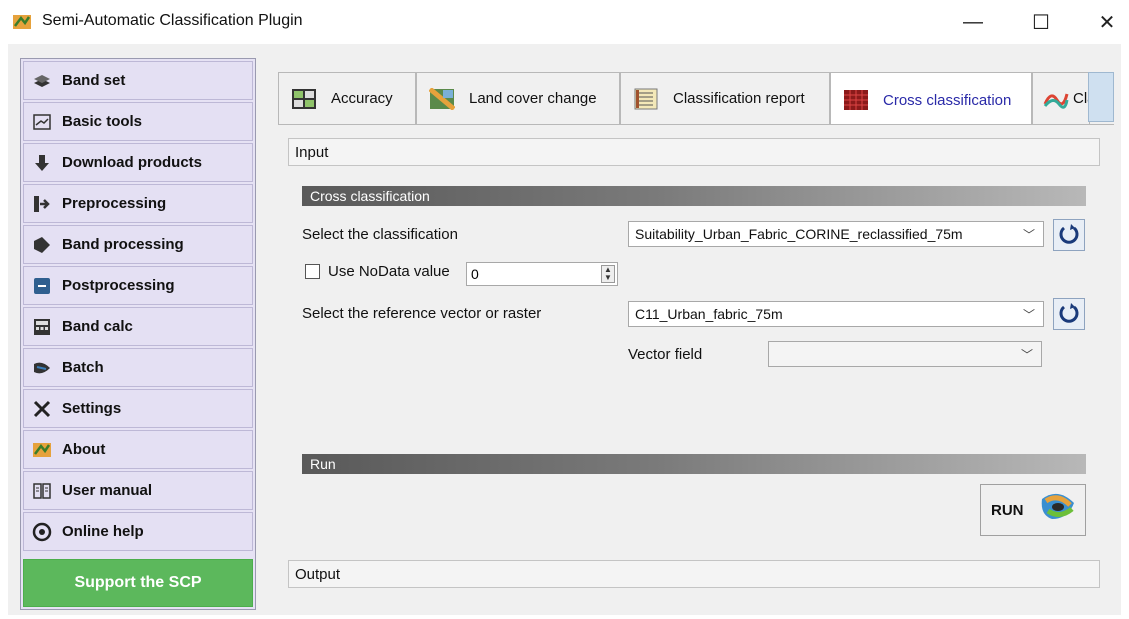 The width and height of the screenshot is (1129, 619). What do you see at coordinates (1041, 22) in the screenshot?
I see `maximize-button: ☐` at bounding box center [1041, 22].